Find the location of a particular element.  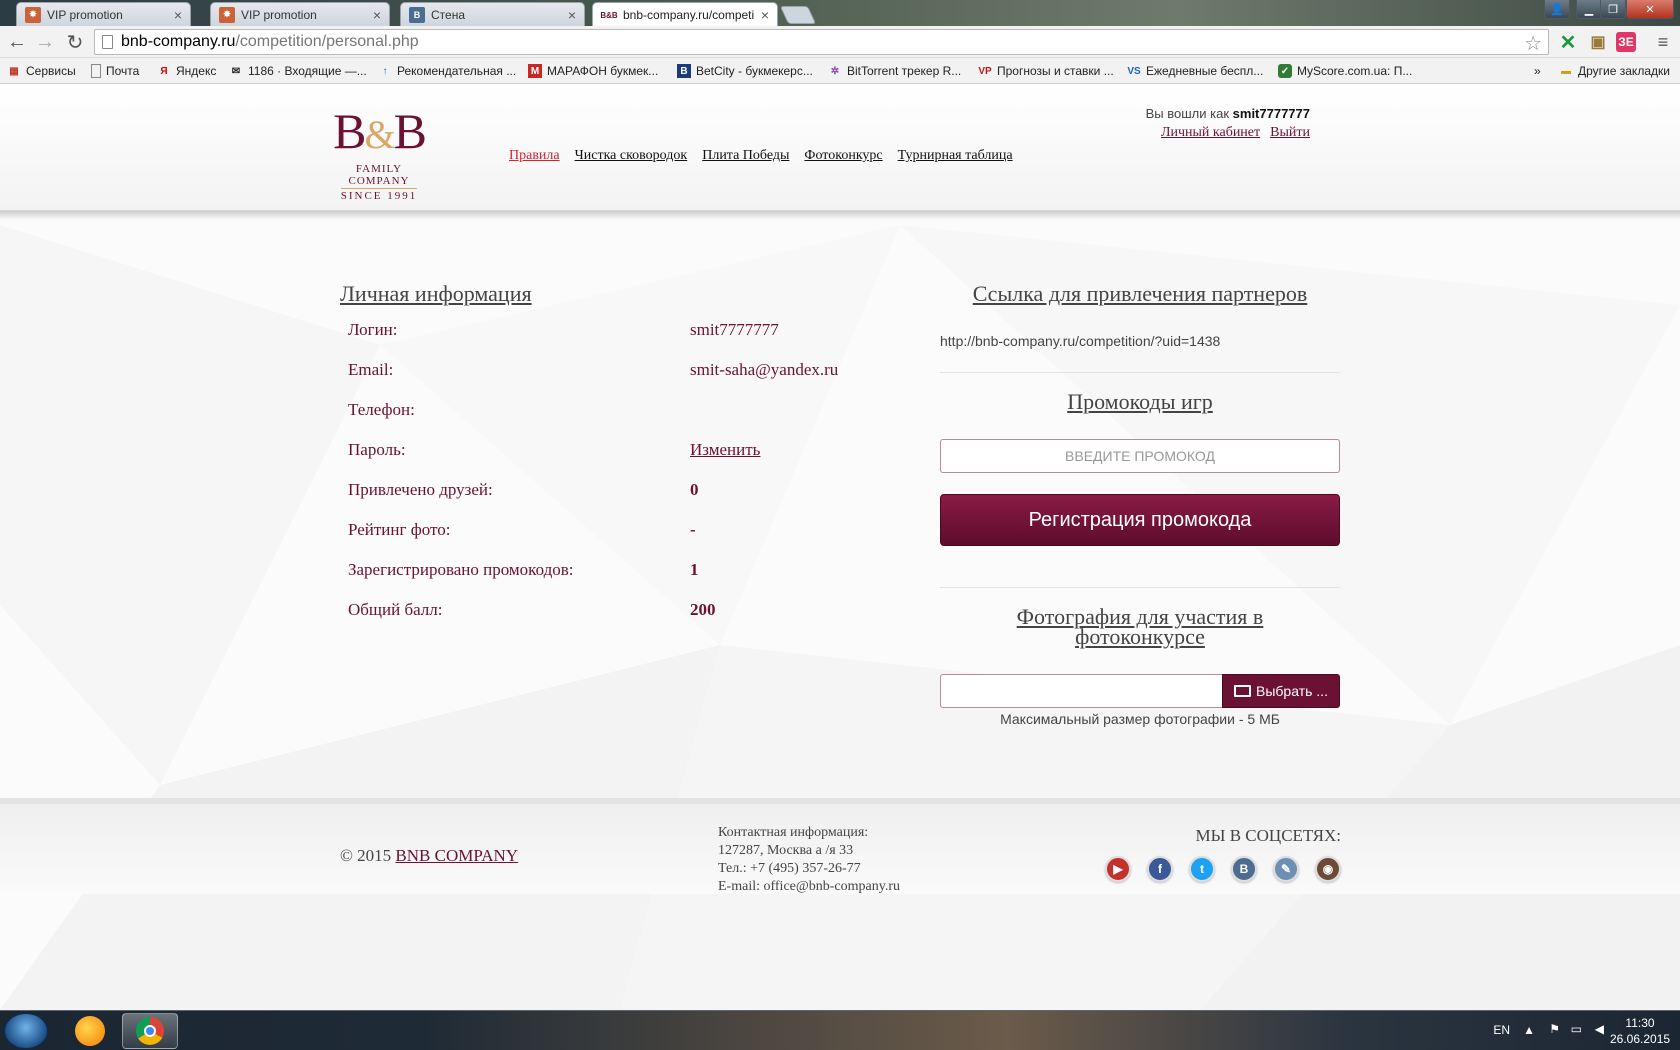

social-title: МЫ В СОЦСЕТЯХ: is located at coordinates (1268, 835).